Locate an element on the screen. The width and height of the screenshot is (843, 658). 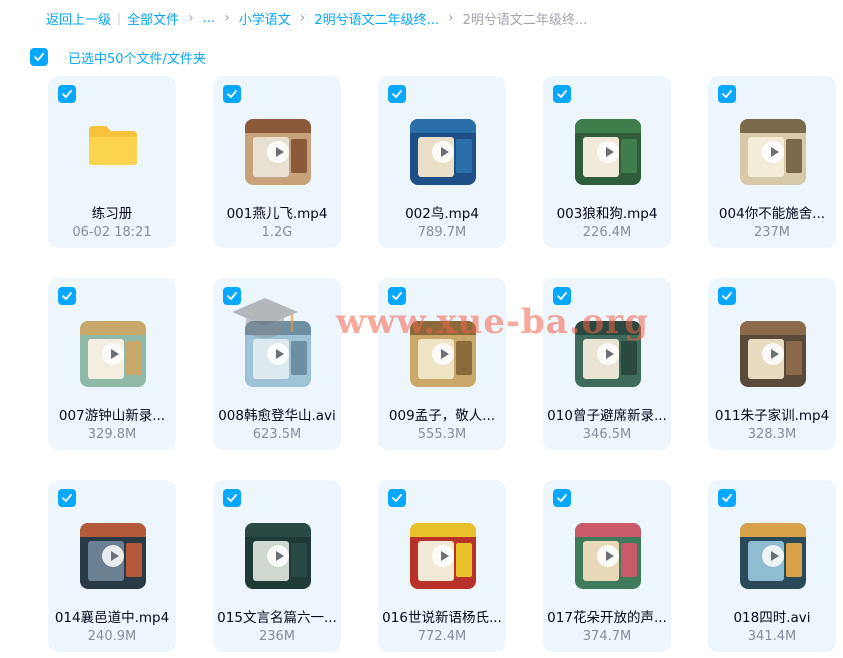
video-file-card: 002鸟.mp4 789.7M is located at coordinates (442, 162).